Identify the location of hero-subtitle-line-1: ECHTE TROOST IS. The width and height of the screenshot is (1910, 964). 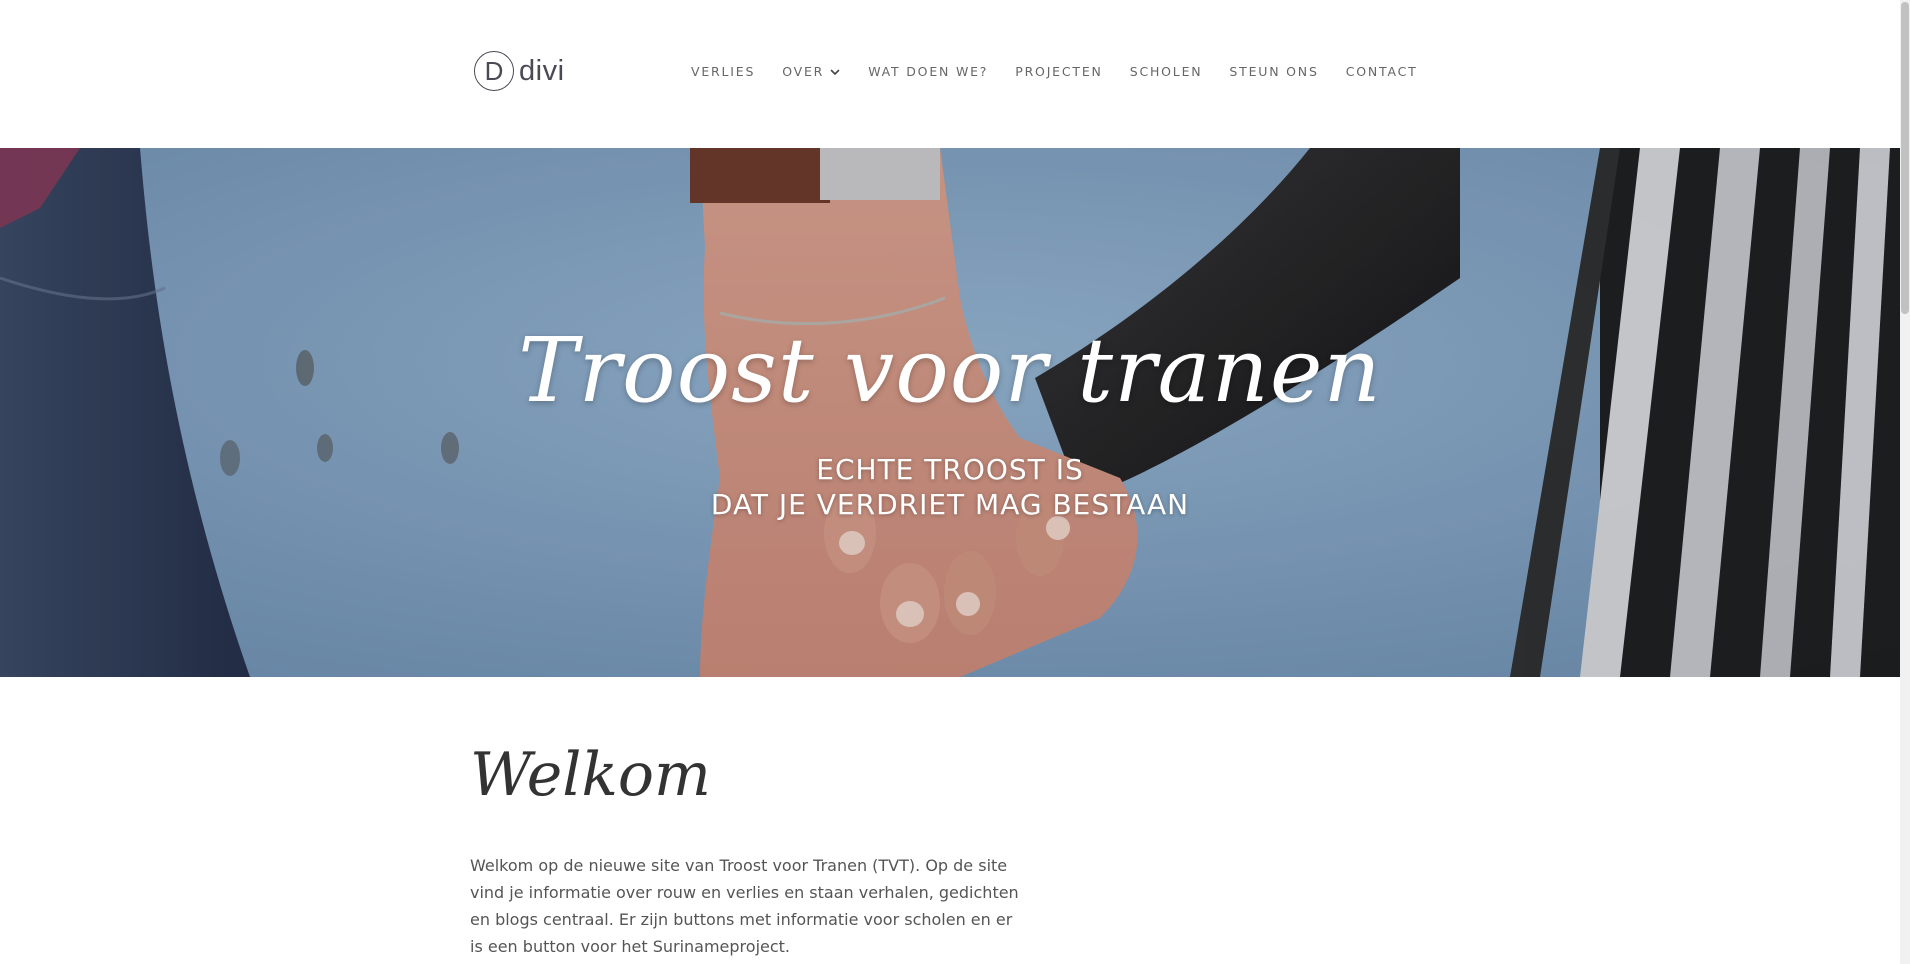
(950, 469).